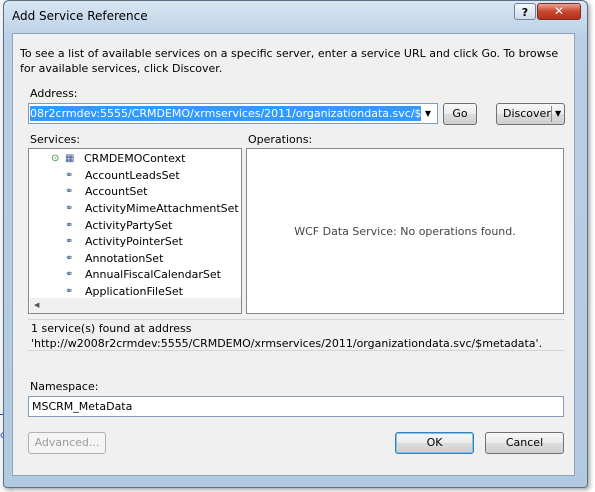  I want to click on dropdown-arrow-icon: ▼, so click(428, 113).